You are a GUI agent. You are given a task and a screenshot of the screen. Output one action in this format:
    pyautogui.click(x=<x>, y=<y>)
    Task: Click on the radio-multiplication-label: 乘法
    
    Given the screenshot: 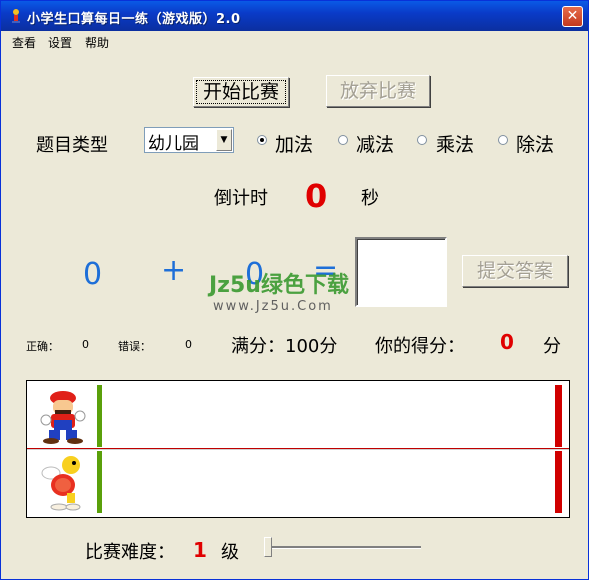 What is the action you would take?
    pyautogui.click(x=455, y=143)
    